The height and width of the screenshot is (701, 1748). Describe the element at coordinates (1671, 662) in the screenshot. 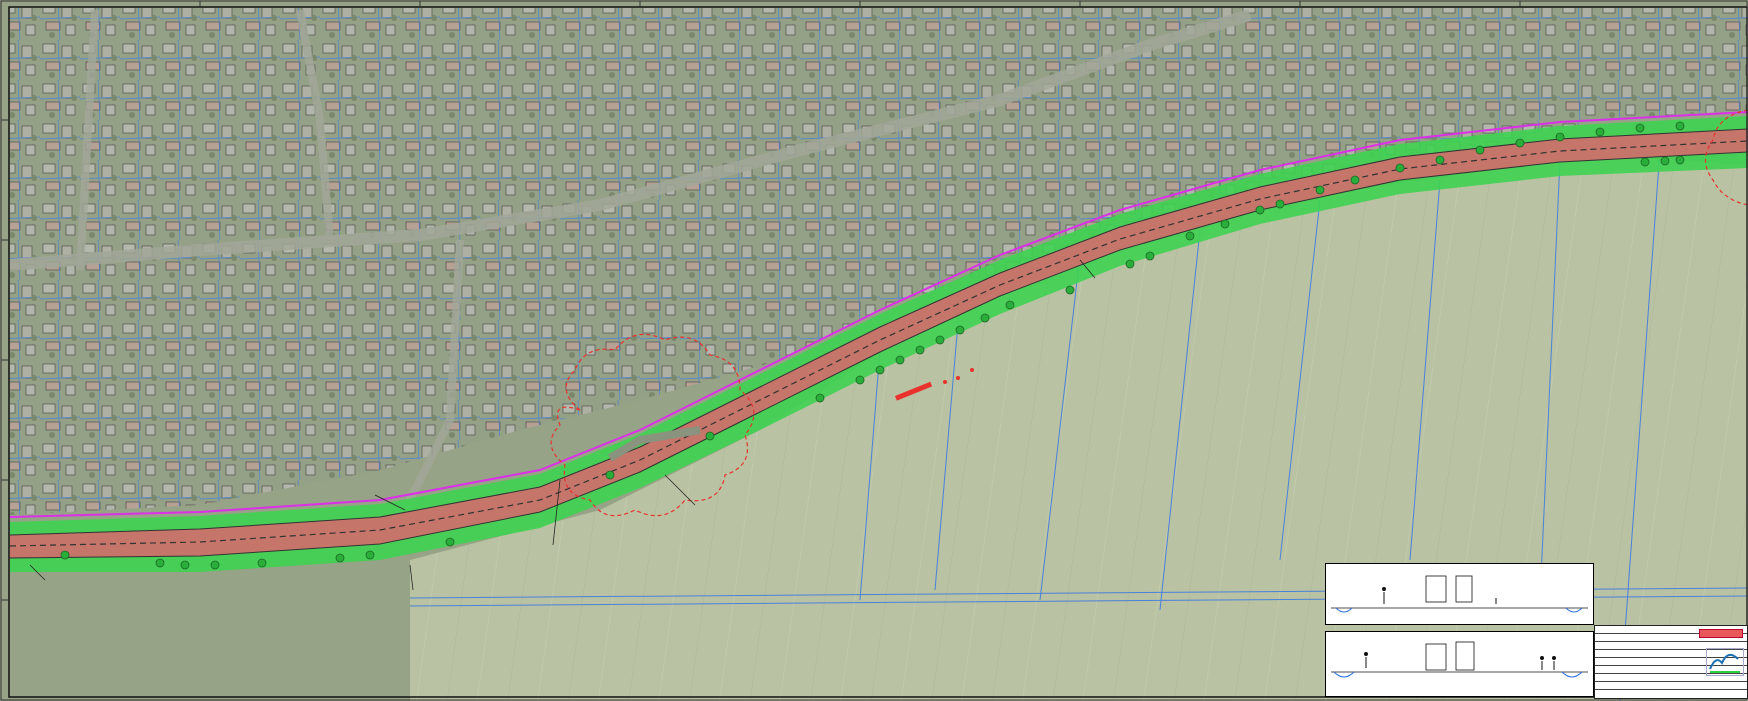

I see `title-block` at that location.